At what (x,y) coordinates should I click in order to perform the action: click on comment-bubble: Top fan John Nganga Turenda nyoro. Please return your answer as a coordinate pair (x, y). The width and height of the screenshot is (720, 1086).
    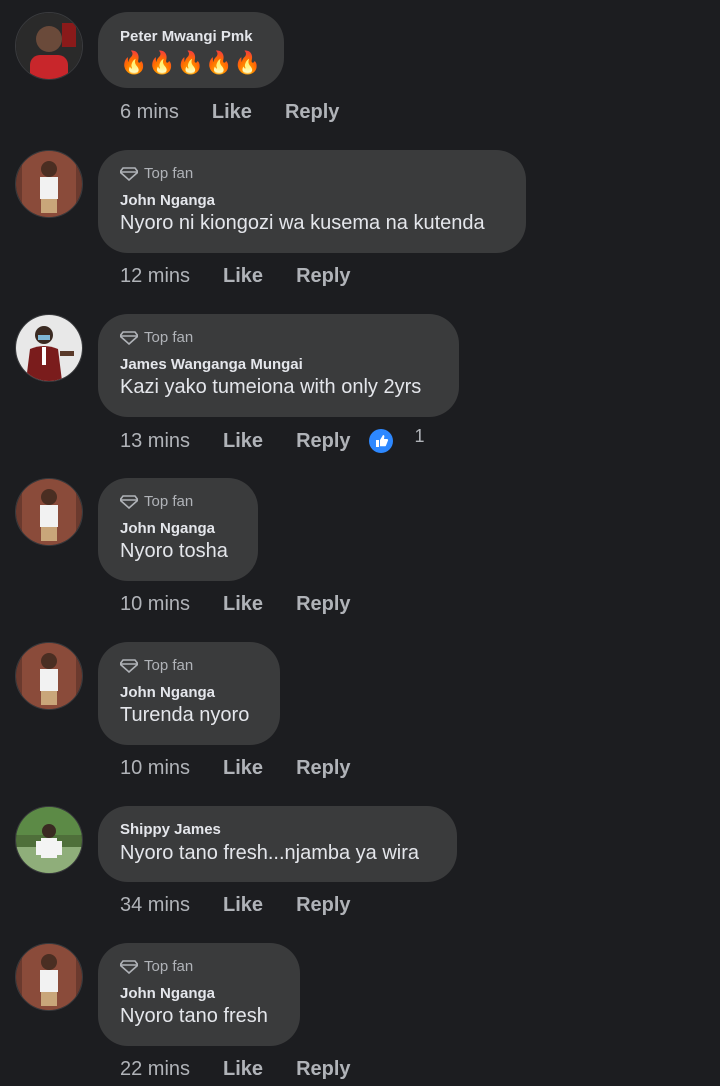
    Looking at the image, I should click on (189, 693).